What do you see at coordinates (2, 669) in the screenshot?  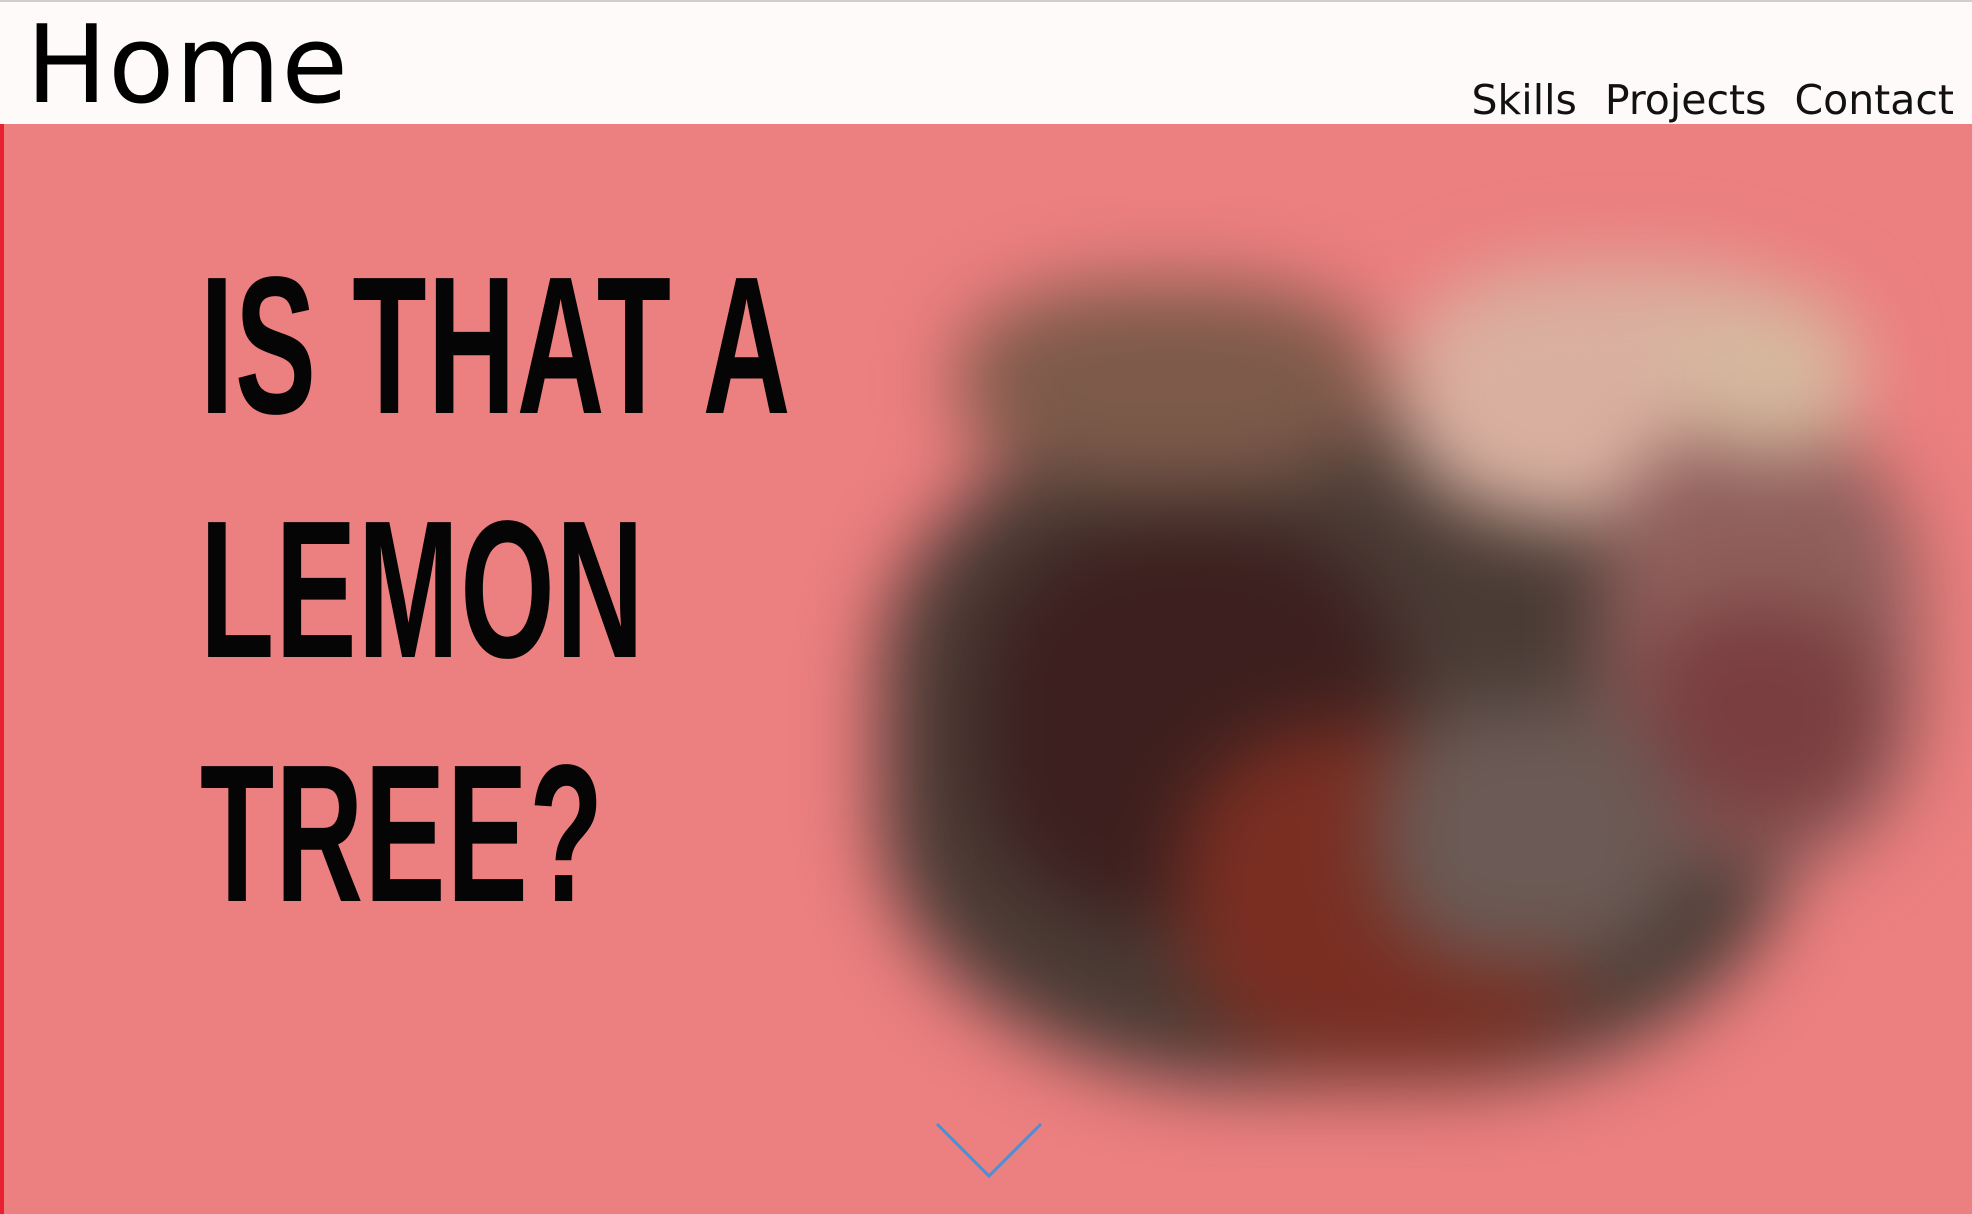 I see `hero-left-edge` at bounding box center [2, 669].